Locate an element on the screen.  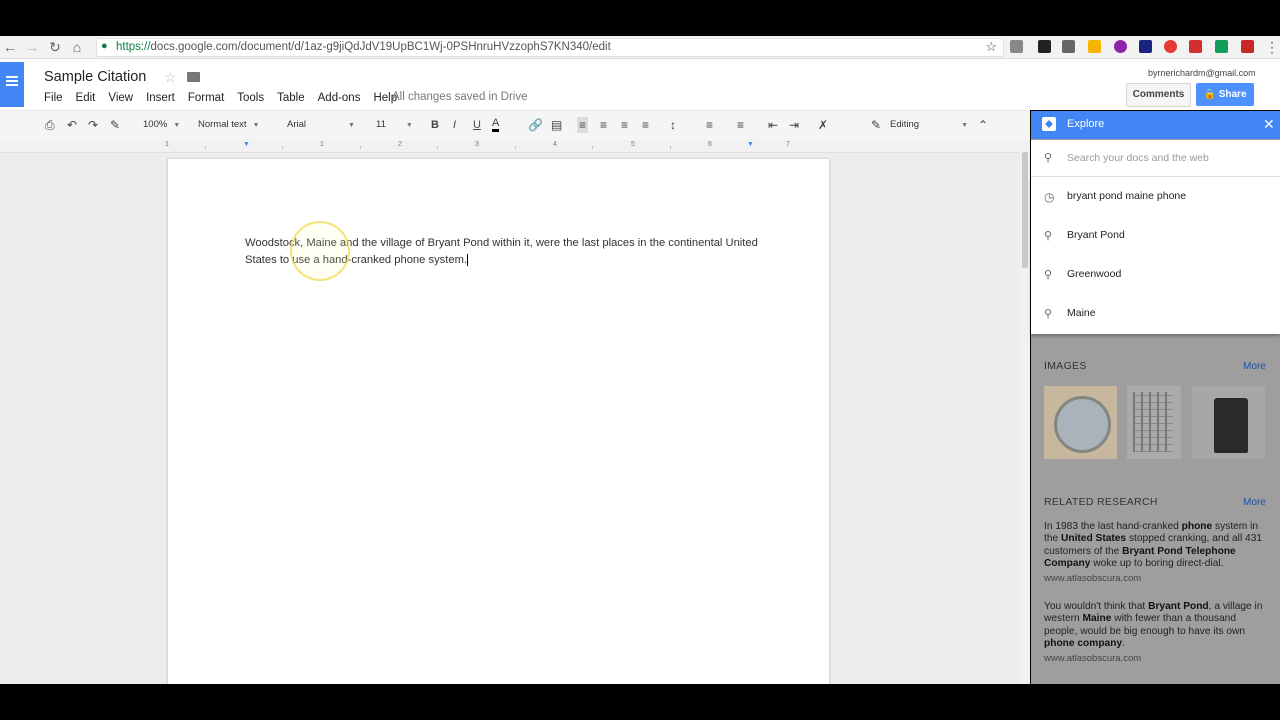
scrollbar-thumb is located at coordinates (1025, 210).